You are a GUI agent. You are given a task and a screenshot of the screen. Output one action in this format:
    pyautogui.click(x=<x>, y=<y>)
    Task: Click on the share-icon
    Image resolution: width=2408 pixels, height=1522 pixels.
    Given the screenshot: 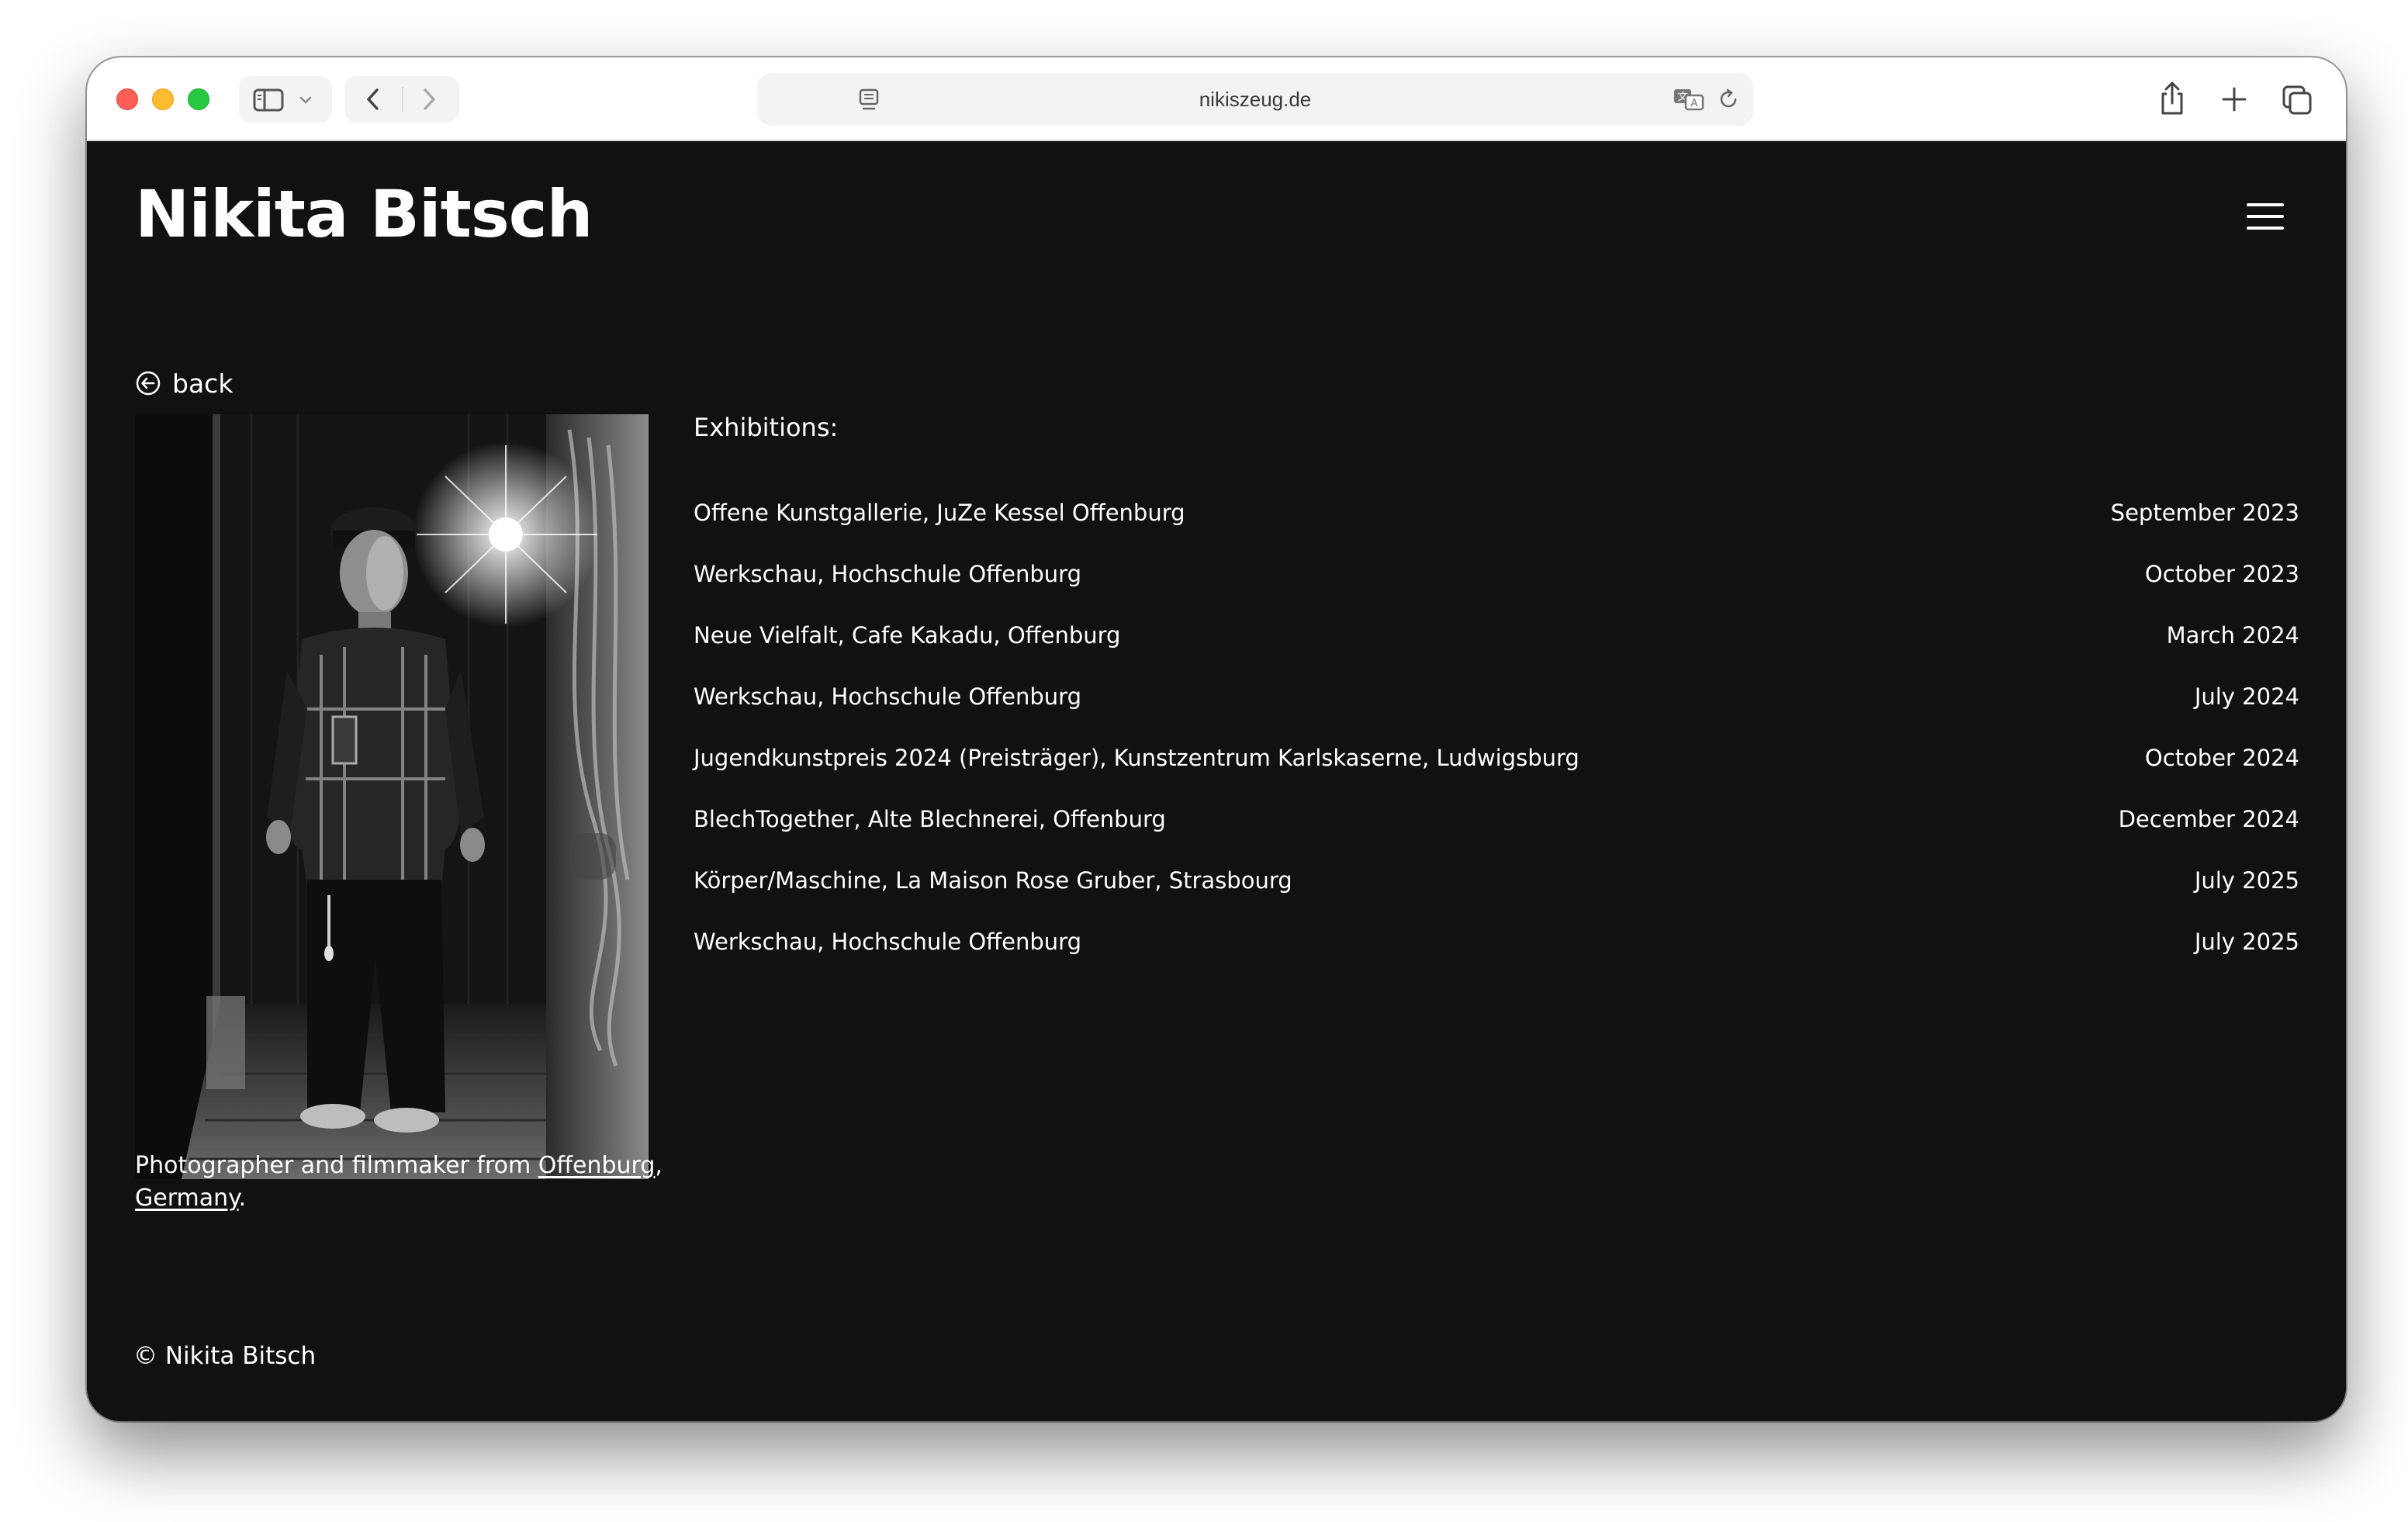 What is the action you would take?
    pyautogui.click(x=2172, y=98)
    